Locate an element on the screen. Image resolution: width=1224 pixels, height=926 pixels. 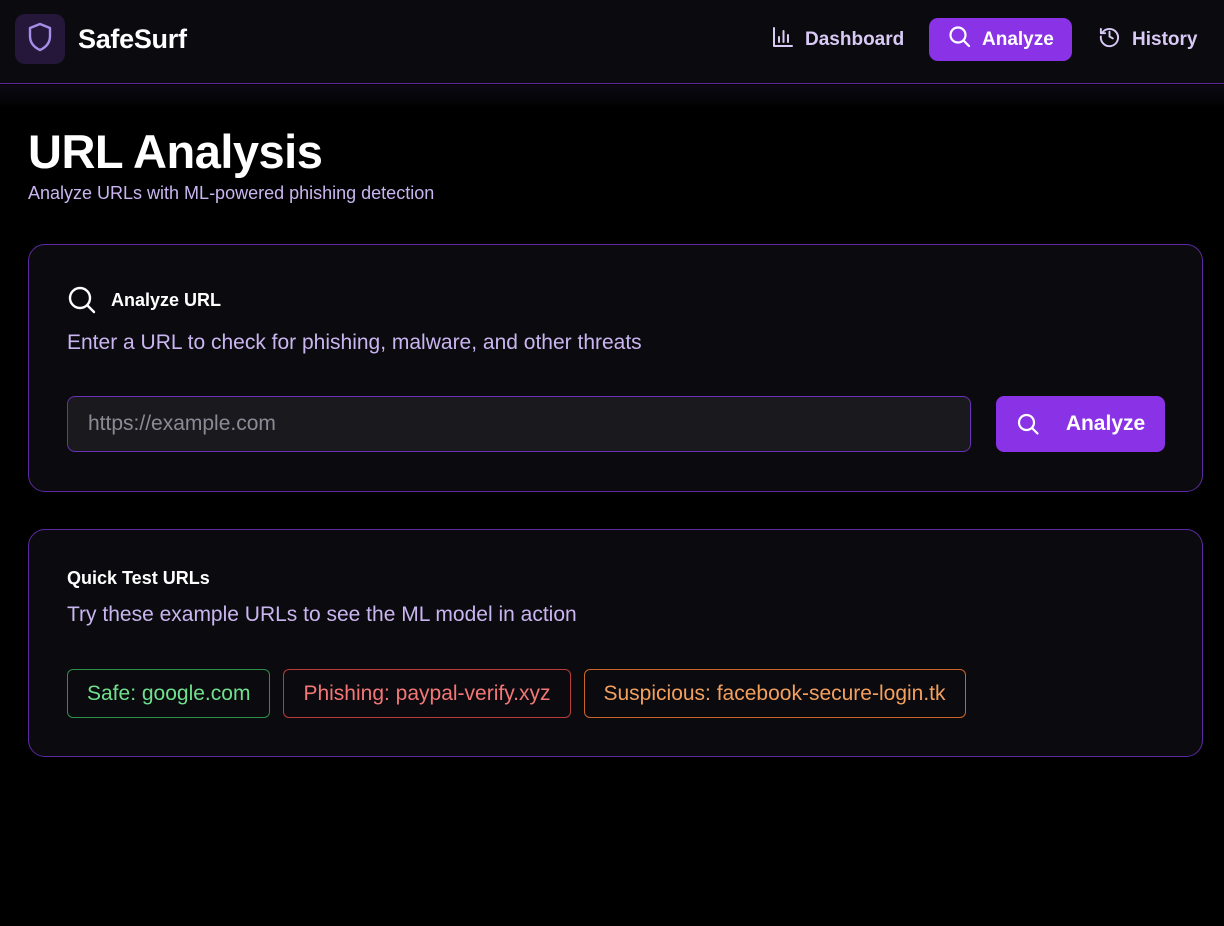
analyze-card-header: Analyze URL is located at coordinates (144, 300).